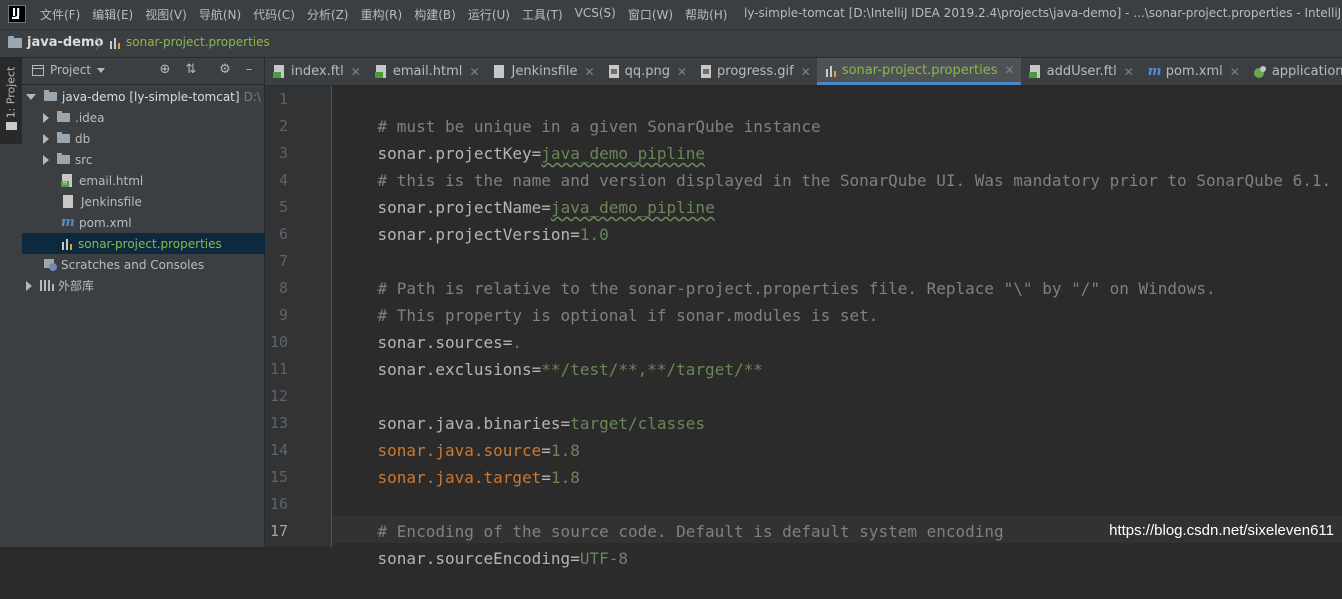  I want to click on project-panel-header: Project ⊕ ⇅ ⚙ –, so click(143, 71).